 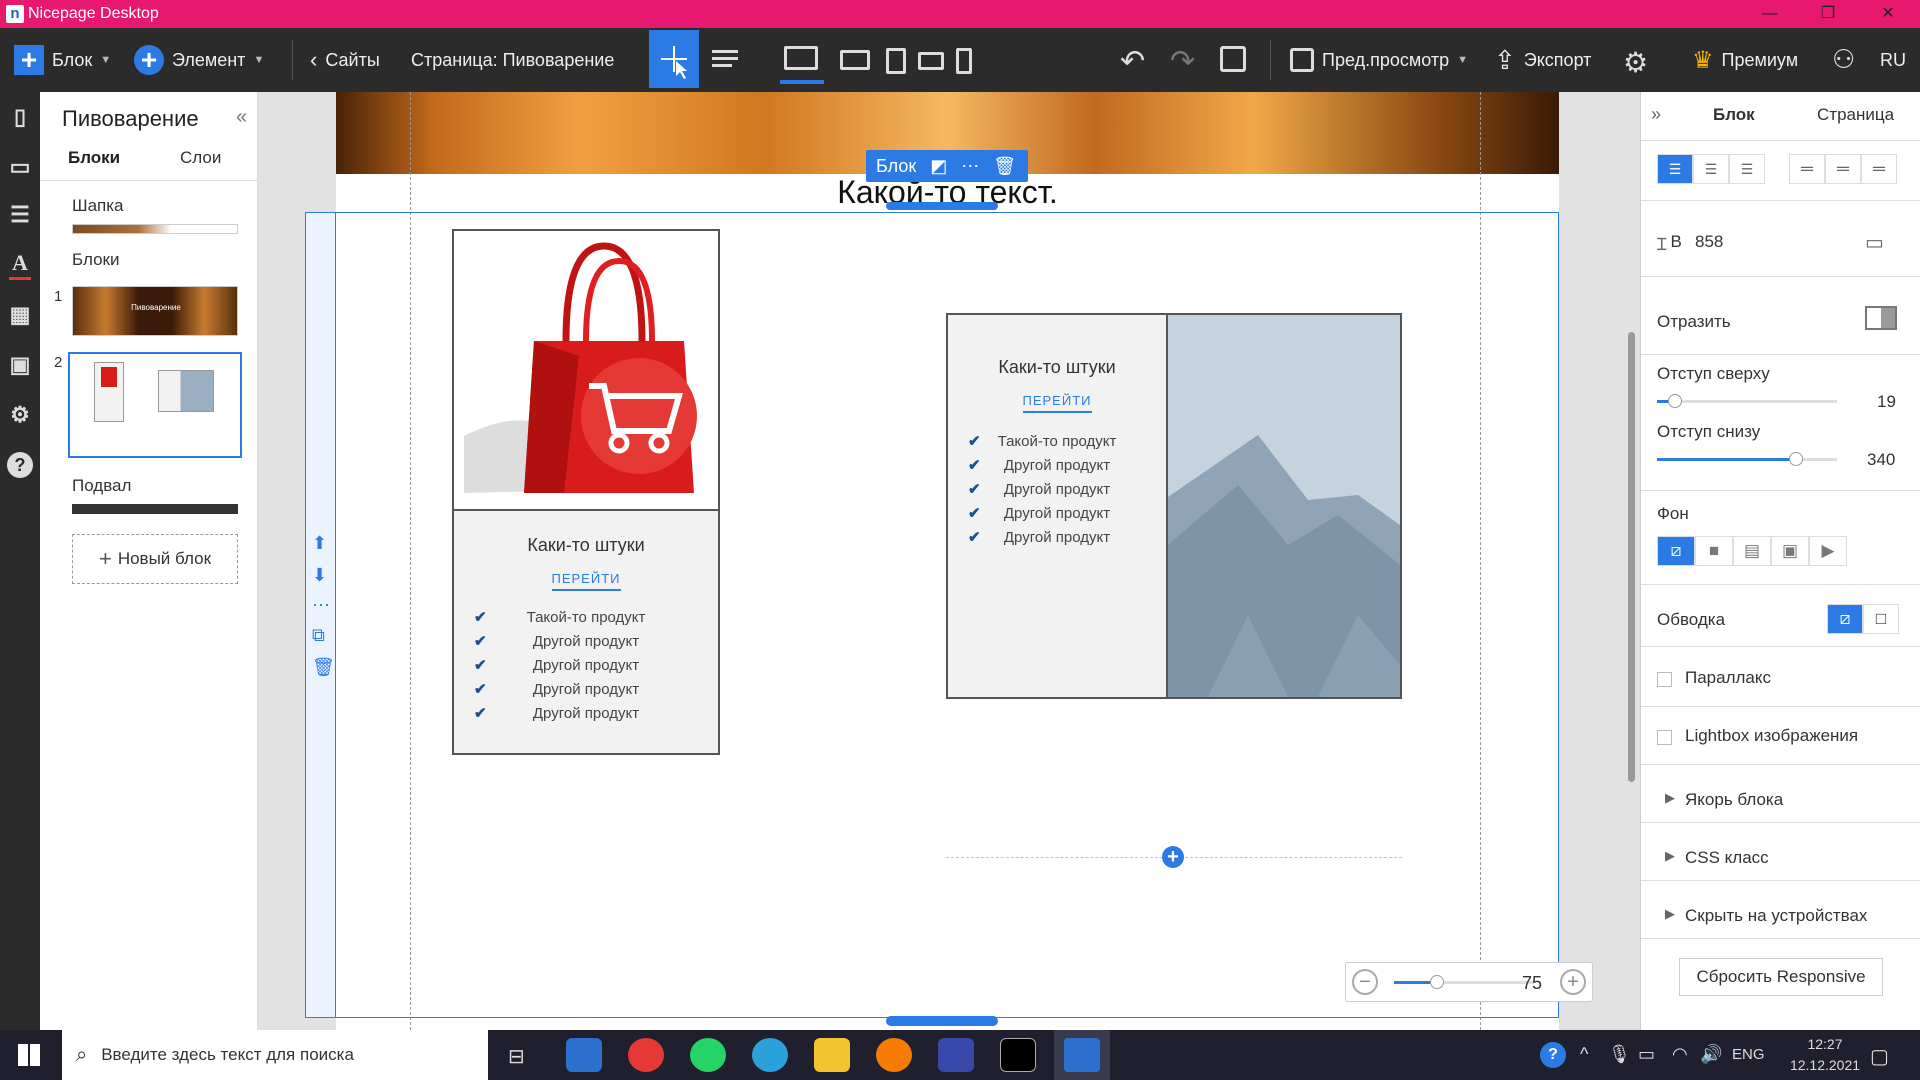 I want to click on clock-time: 12:27, so click(x=1825, y=1044).